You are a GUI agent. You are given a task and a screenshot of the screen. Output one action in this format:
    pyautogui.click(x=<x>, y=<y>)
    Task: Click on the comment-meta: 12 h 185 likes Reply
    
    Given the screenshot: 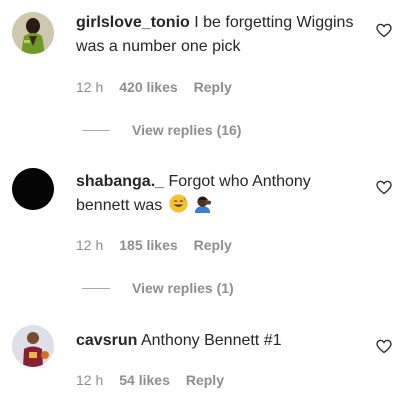 What is the action you would take?
    pyautogui.click(x=154, y=245)
    